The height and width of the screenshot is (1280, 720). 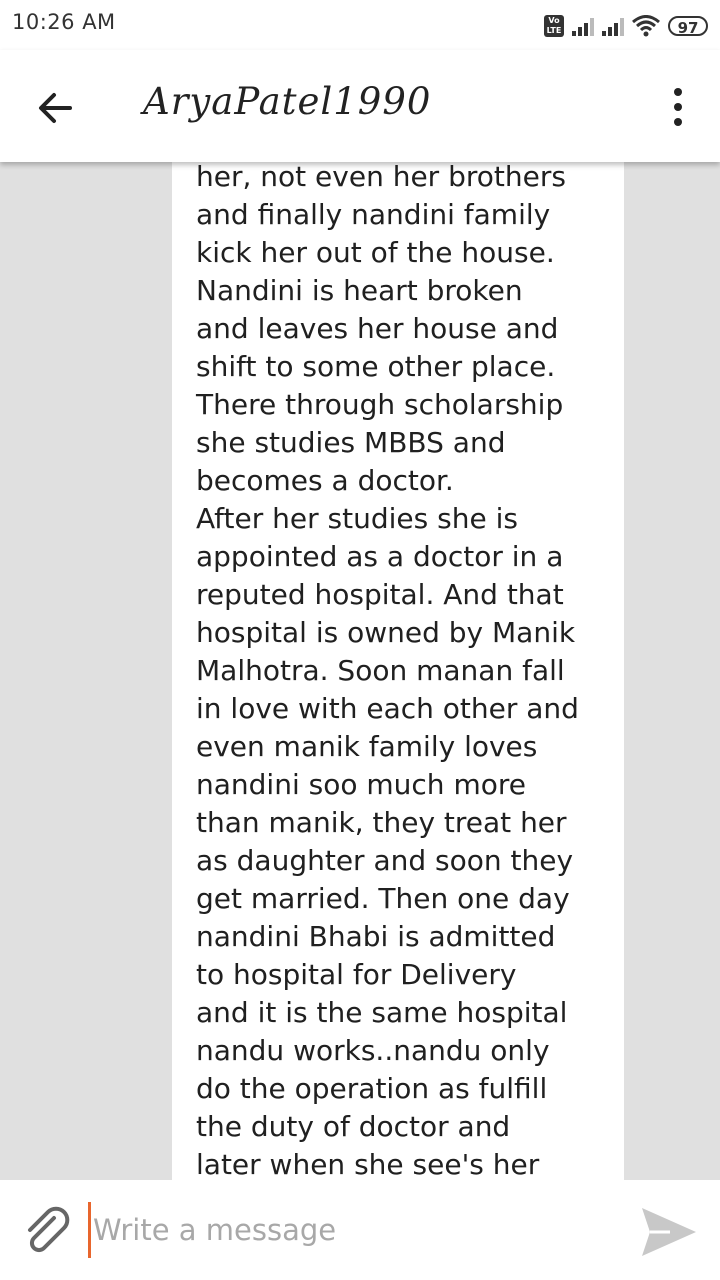 I want to click on app-bar: AryaPatel1990, so click(x=360, y=106).